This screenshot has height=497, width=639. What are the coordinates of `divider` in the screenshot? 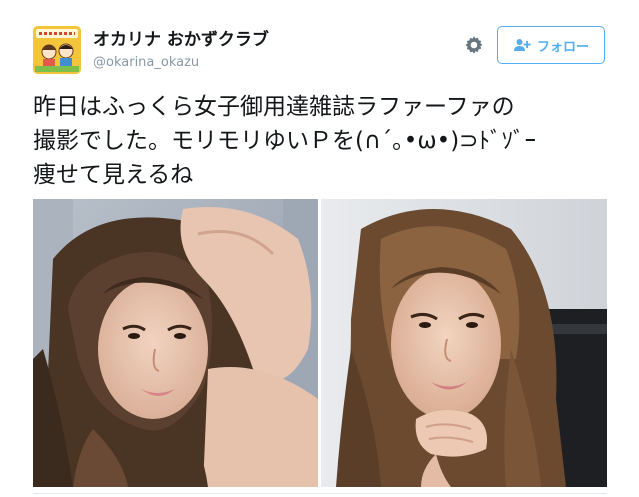 It's located at (320, 493).